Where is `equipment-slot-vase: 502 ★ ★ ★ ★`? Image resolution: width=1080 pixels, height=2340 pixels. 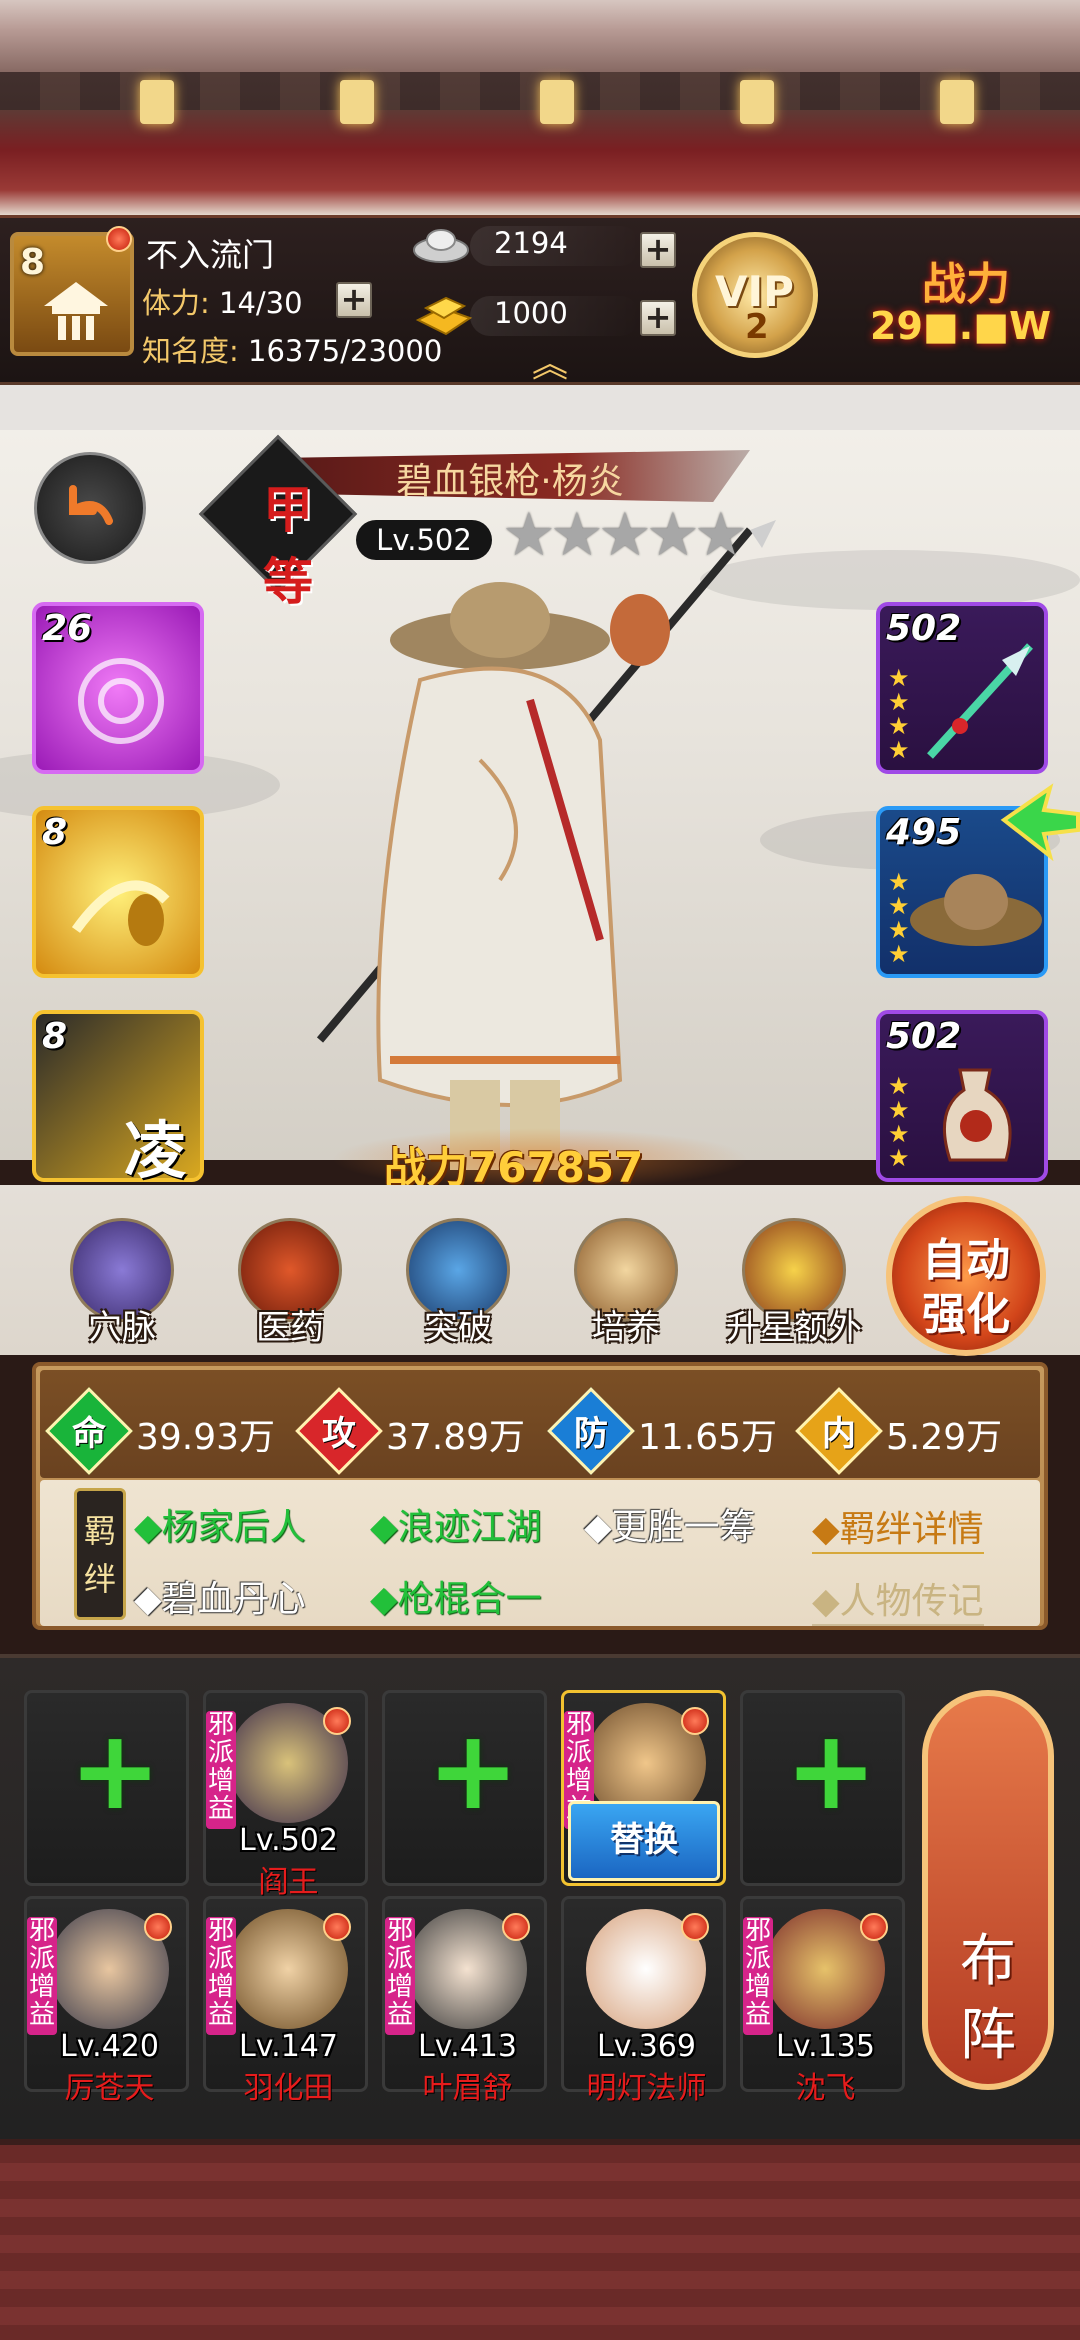
equipment-slot-vase: 502 ★ ★ ★ ★ is located at coordinates (962, 1096).